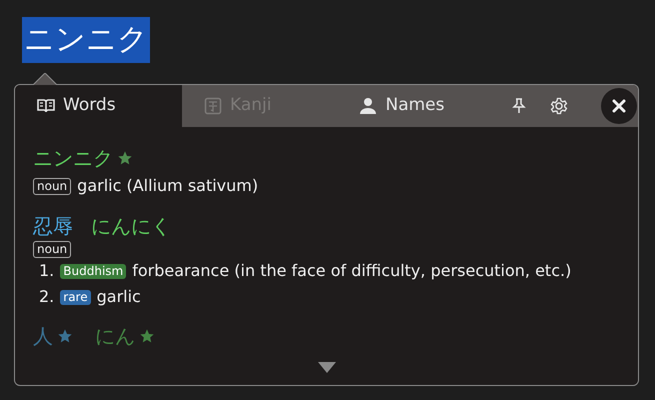  Describe the element at coordinates (352, 271) in the screenshot. I see `gloss-text: forbearance (in the face of difficulty, persecution, etc.)` at that location.